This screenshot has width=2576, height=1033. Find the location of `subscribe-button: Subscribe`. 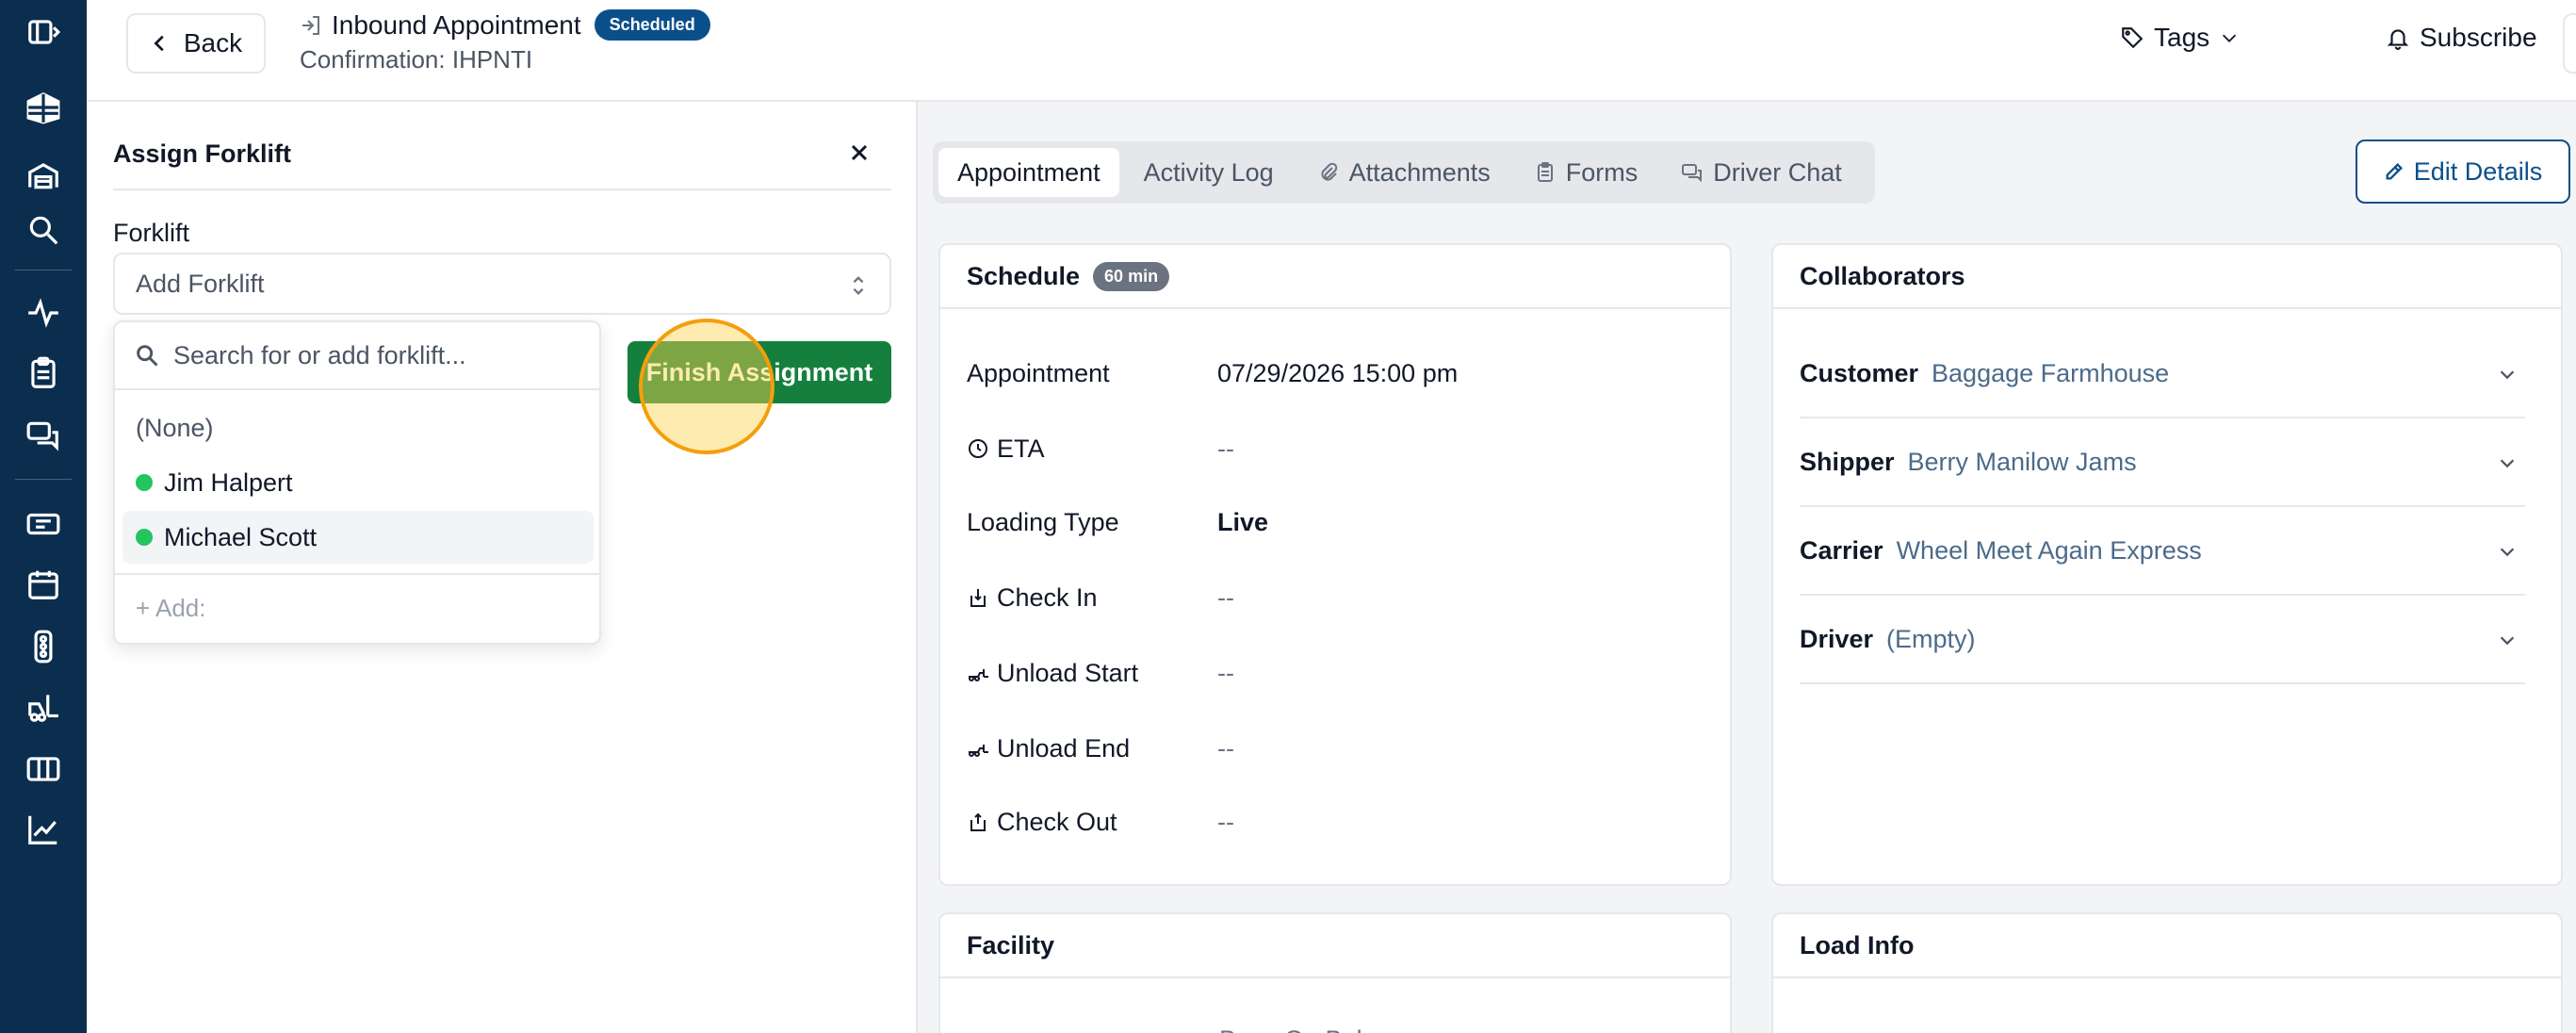

subscribe-button: Subscribe is located at coordinates (2461, 38).